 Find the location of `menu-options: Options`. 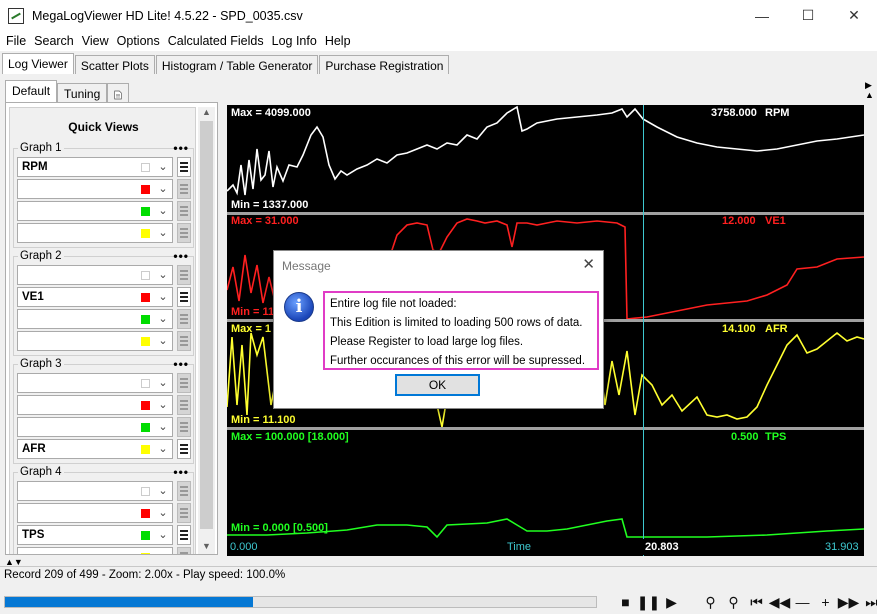

menu-options: Options is located at coordinates (138, 41).